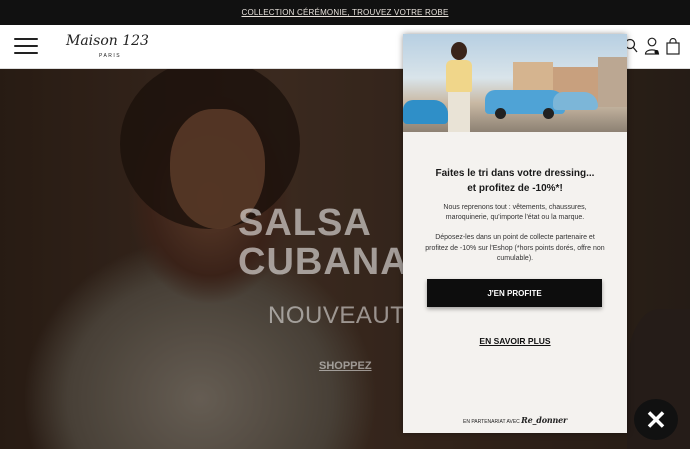  I want to click on popup-headline-line2: et profitez de -10%*!, so click(515, 188).